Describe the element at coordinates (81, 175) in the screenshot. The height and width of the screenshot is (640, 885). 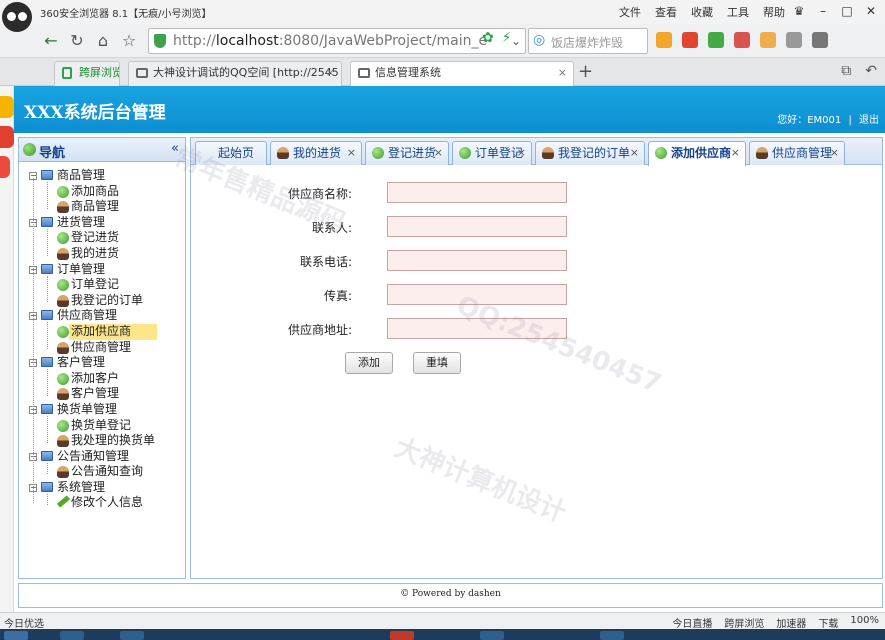
I see `nav-group-label: 商品管理` at that location.